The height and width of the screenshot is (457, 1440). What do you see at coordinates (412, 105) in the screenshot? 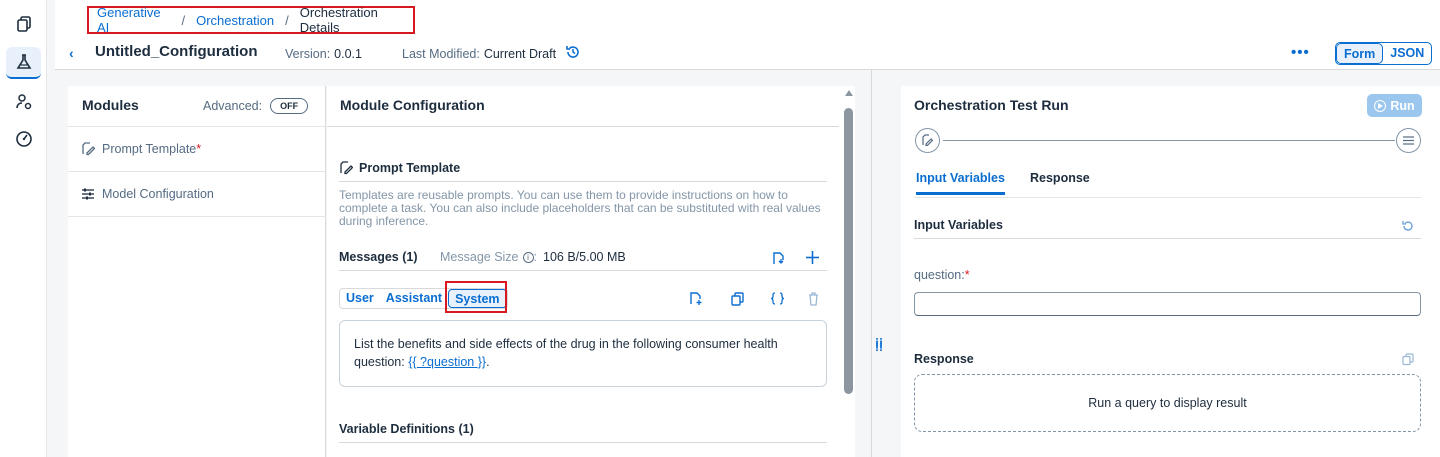
I see `module-configuration-title: Module Configuration` at bounding box center [412, 105].